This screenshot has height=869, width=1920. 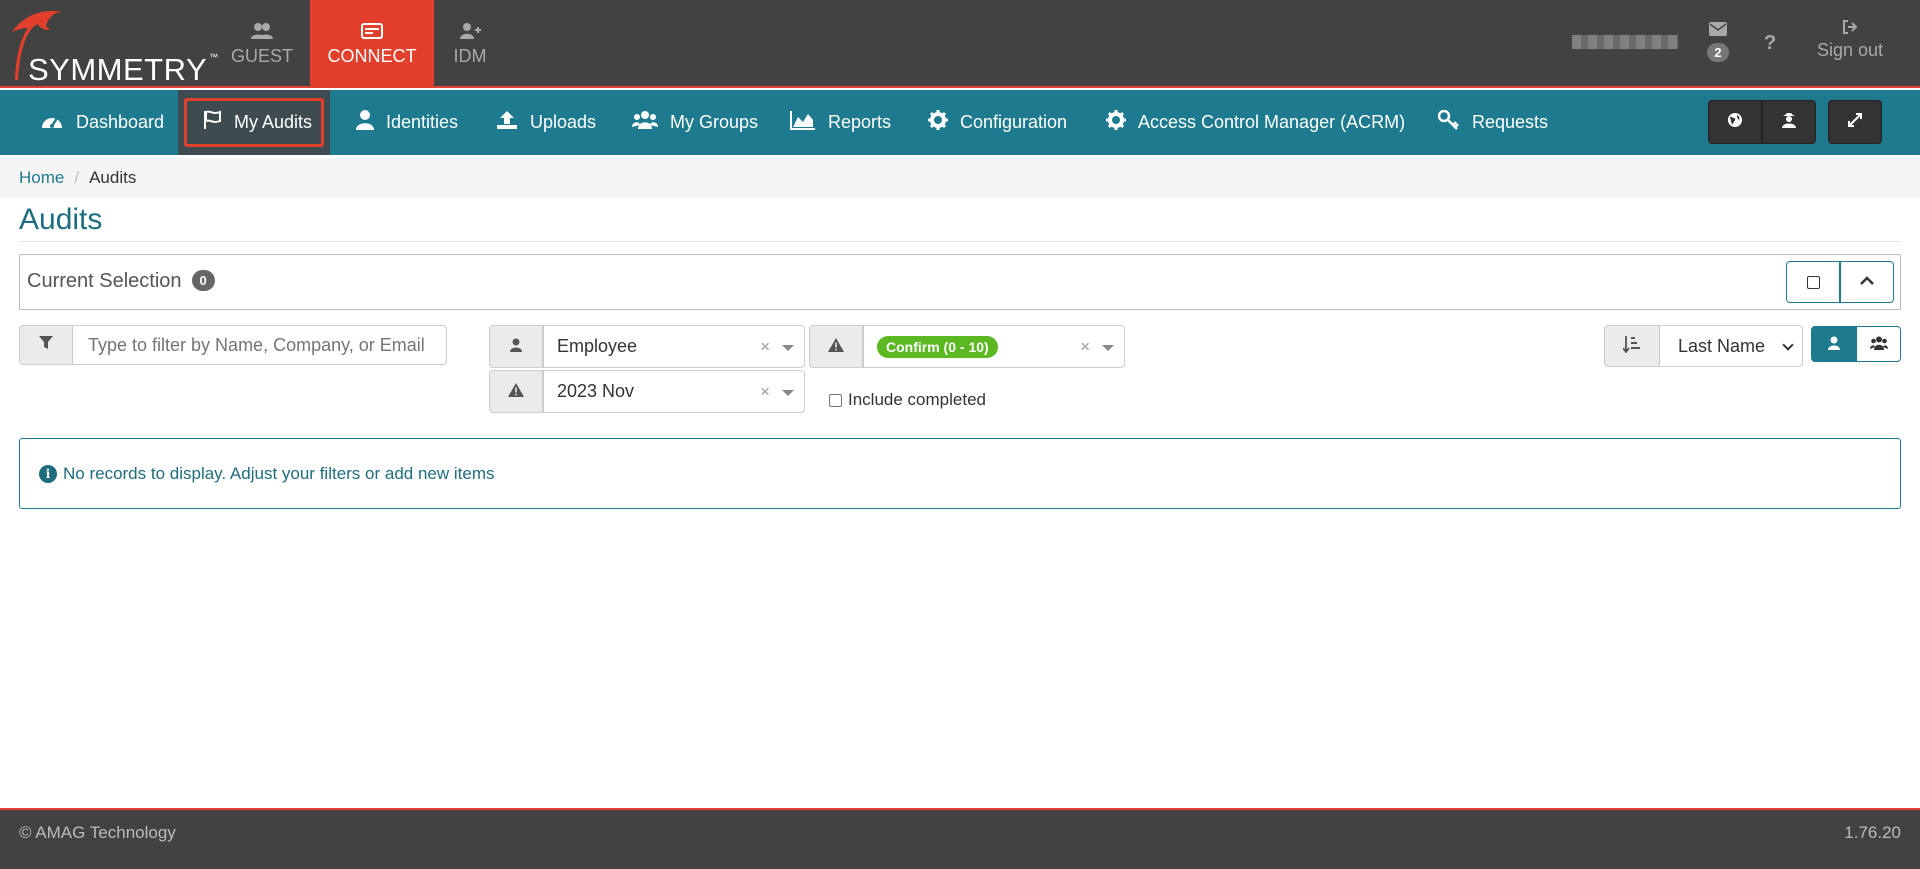 I want to click on app-tab-guest: GUEST, so click(x=262, y=44).